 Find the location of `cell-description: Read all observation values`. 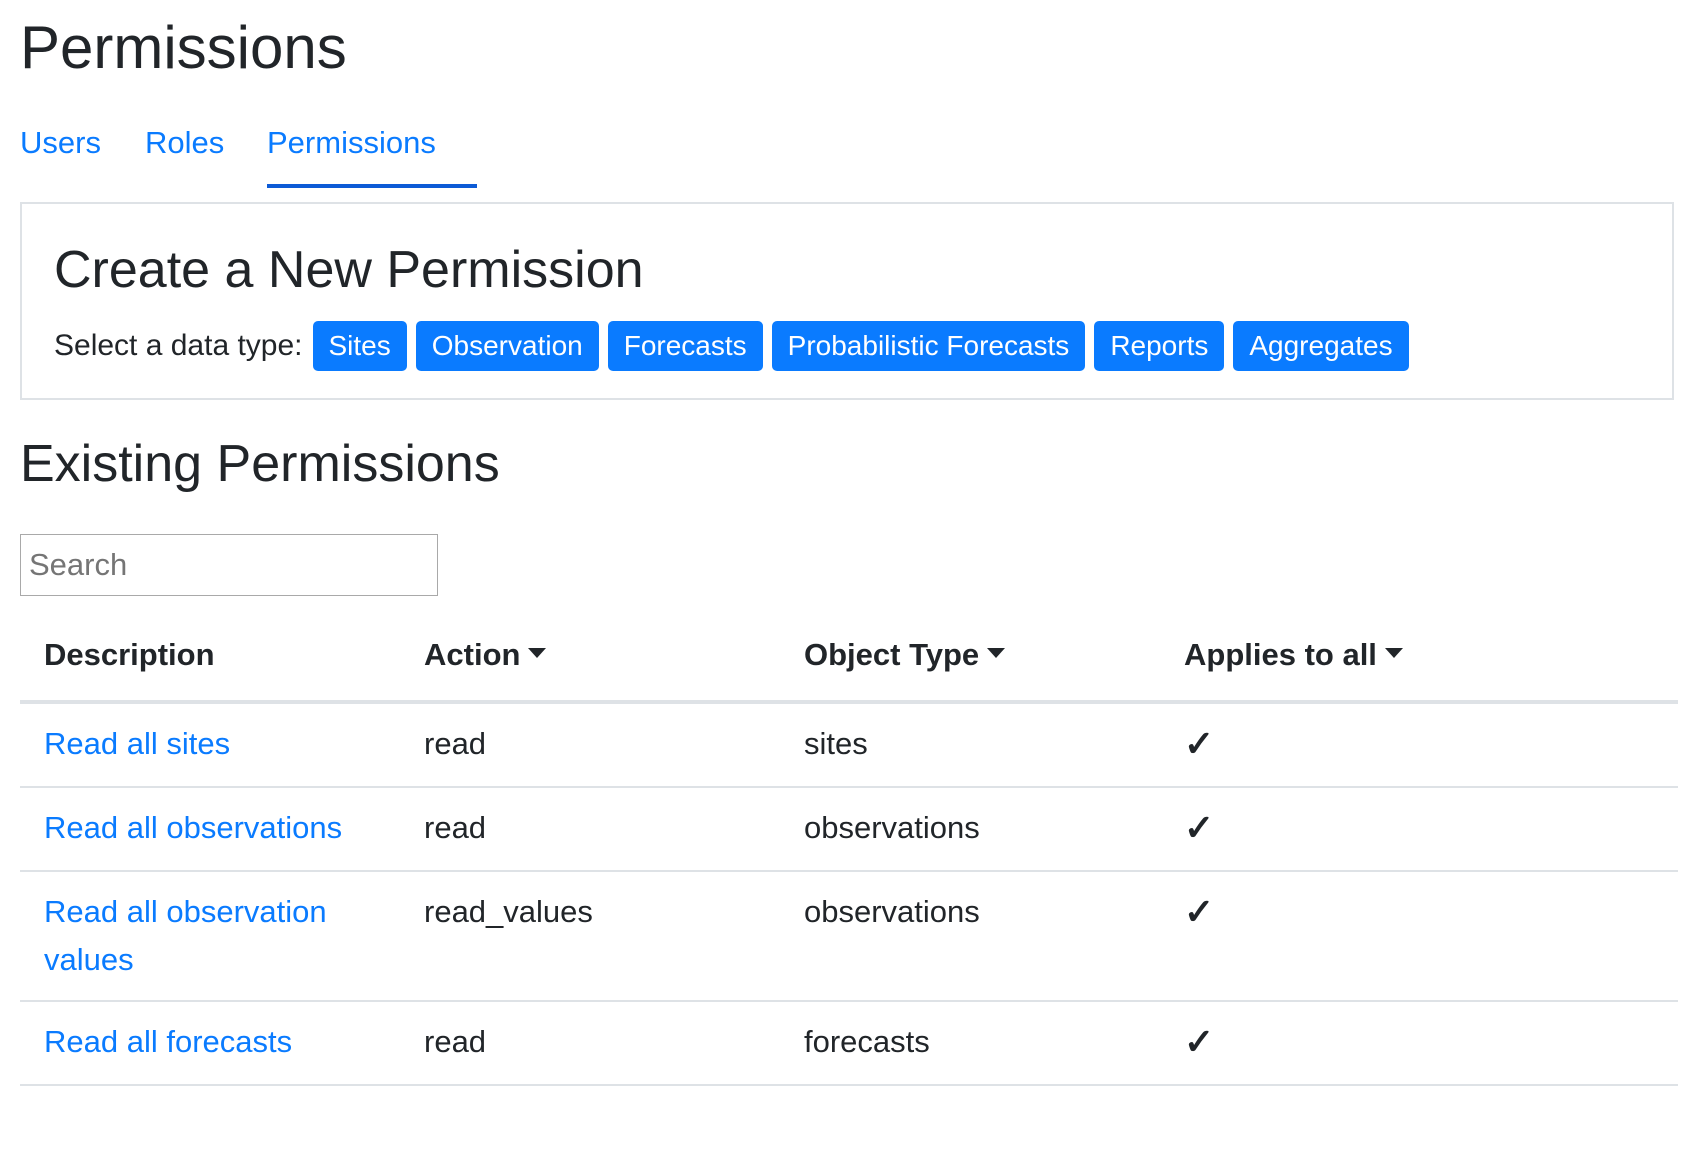

cell-description: Read all observation values is located at coordinates (210, 936).